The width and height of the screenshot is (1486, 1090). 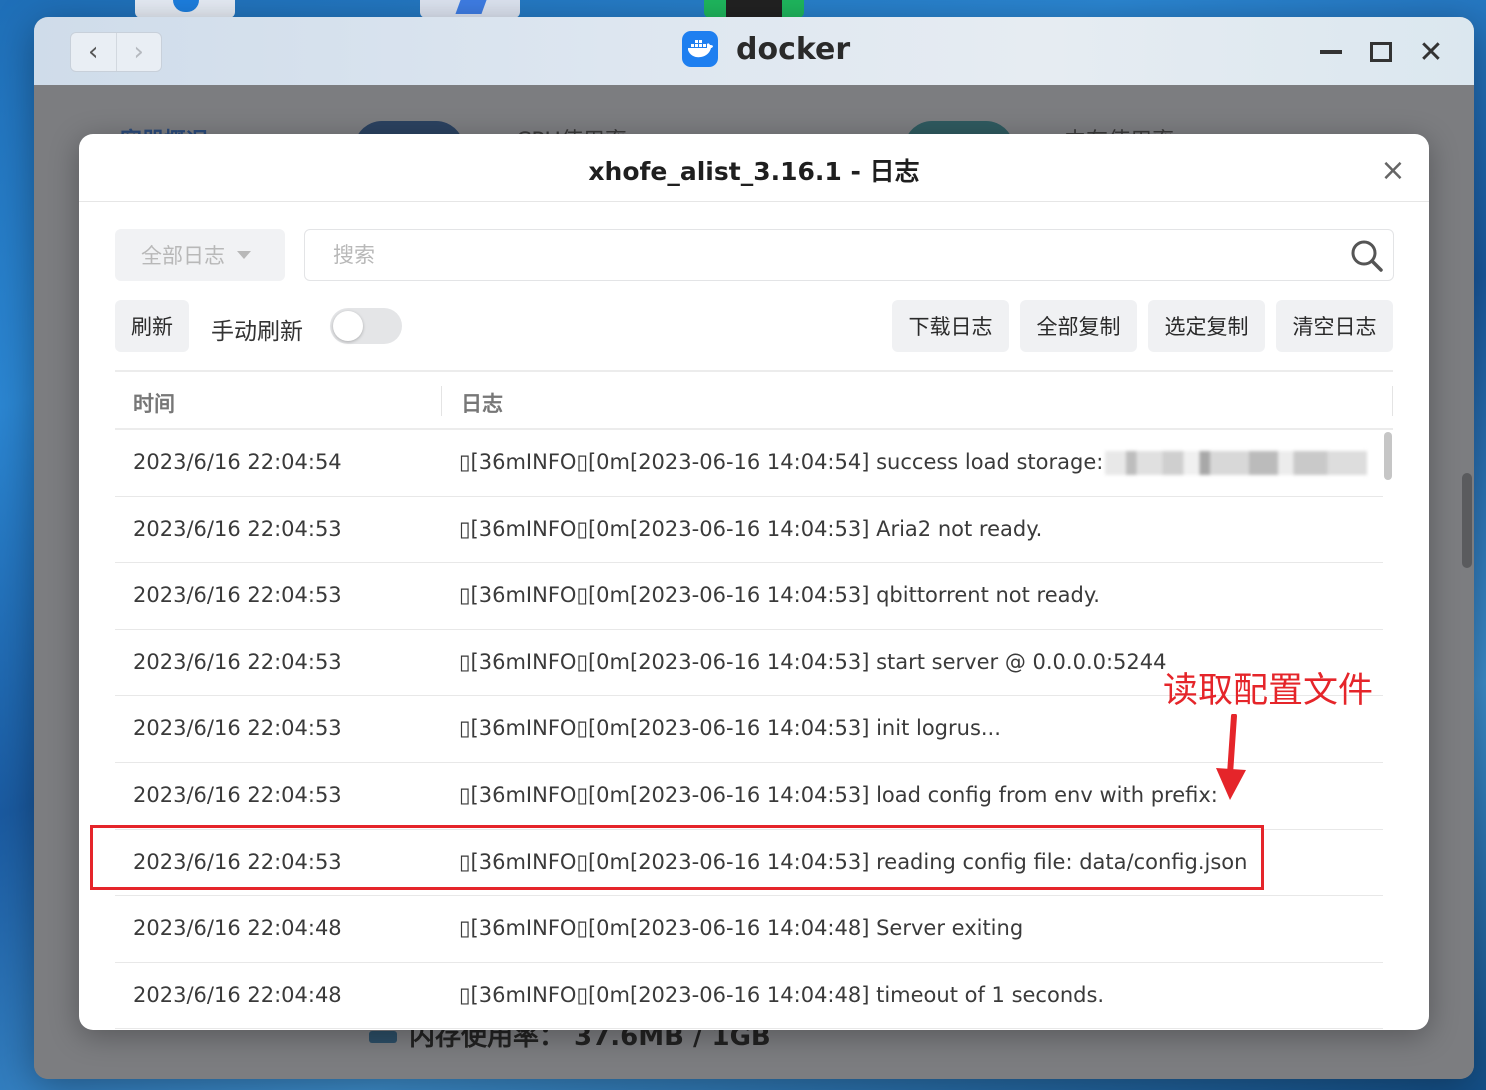 What do you see at coordinates (138, 52) in the screenshot?
I see `forward-button: ›` at bounding box center [138, 52].